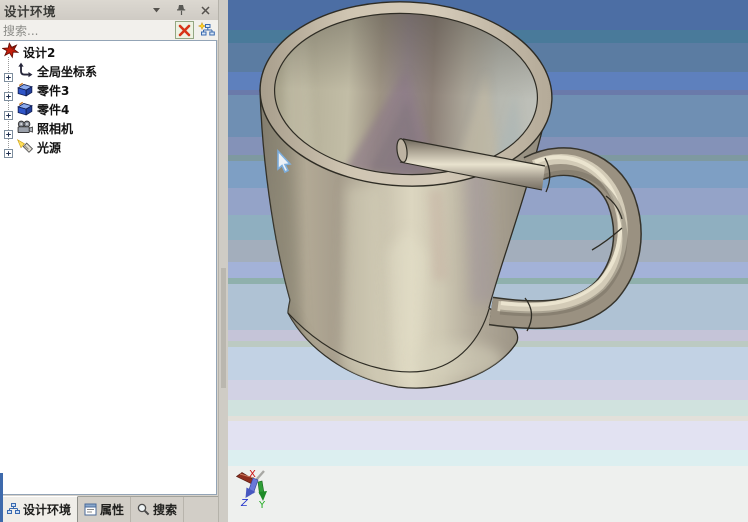 Image resolution: width=748 pixels, height=522 pixels. What do you see at coordinates (47, 510) in the screenshot?
I see `tab-label: 设计环境` at bounding box center [47, 510].